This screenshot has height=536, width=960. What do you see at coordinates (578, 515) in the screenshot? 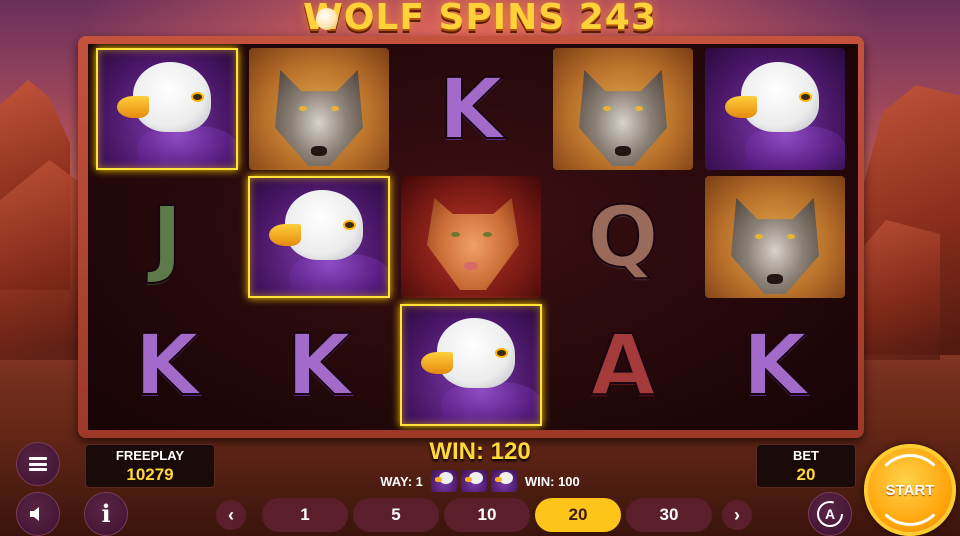
I see `bet-option-button: 20` at bounding box center [578, 515].